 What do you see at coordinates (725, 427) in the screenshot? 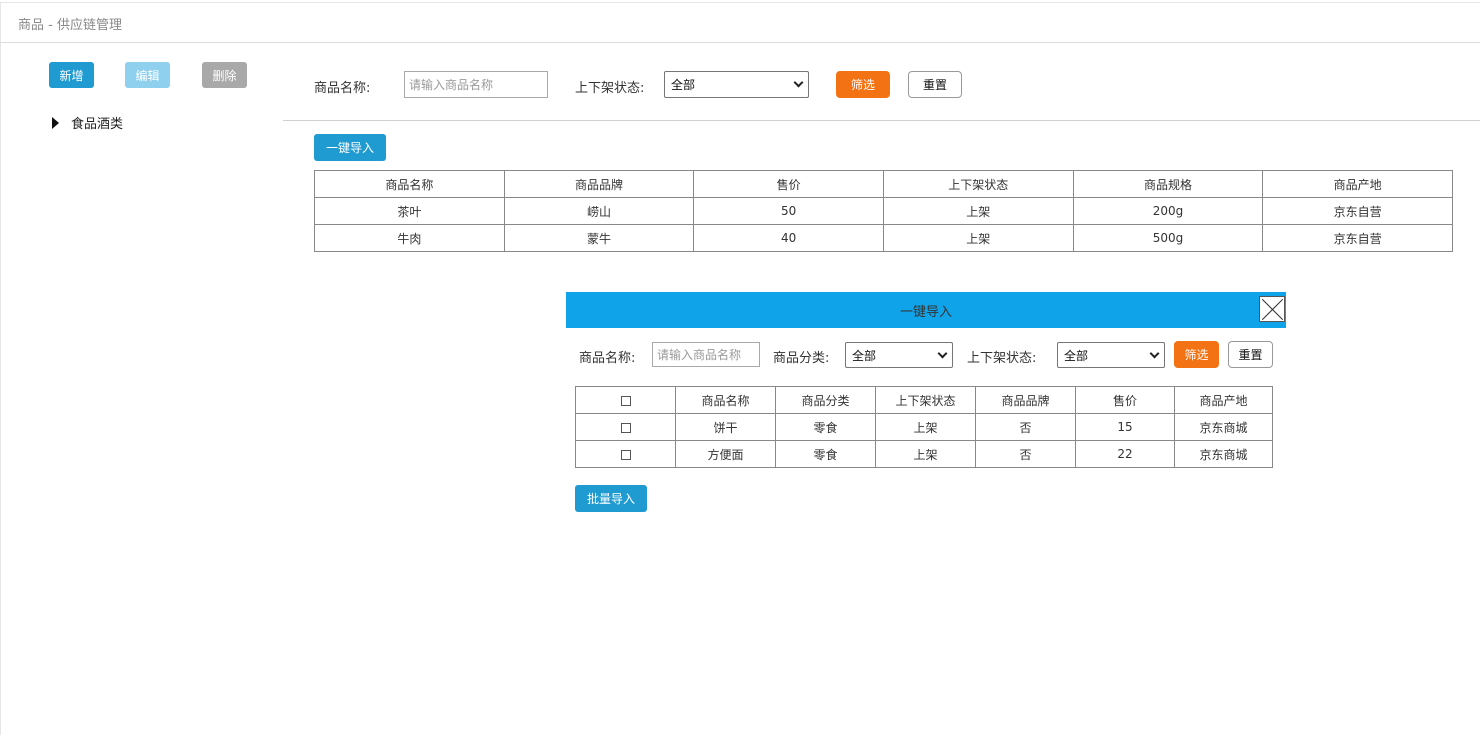
I see `table-cell: 饼干` at bounding box center [725, 427].